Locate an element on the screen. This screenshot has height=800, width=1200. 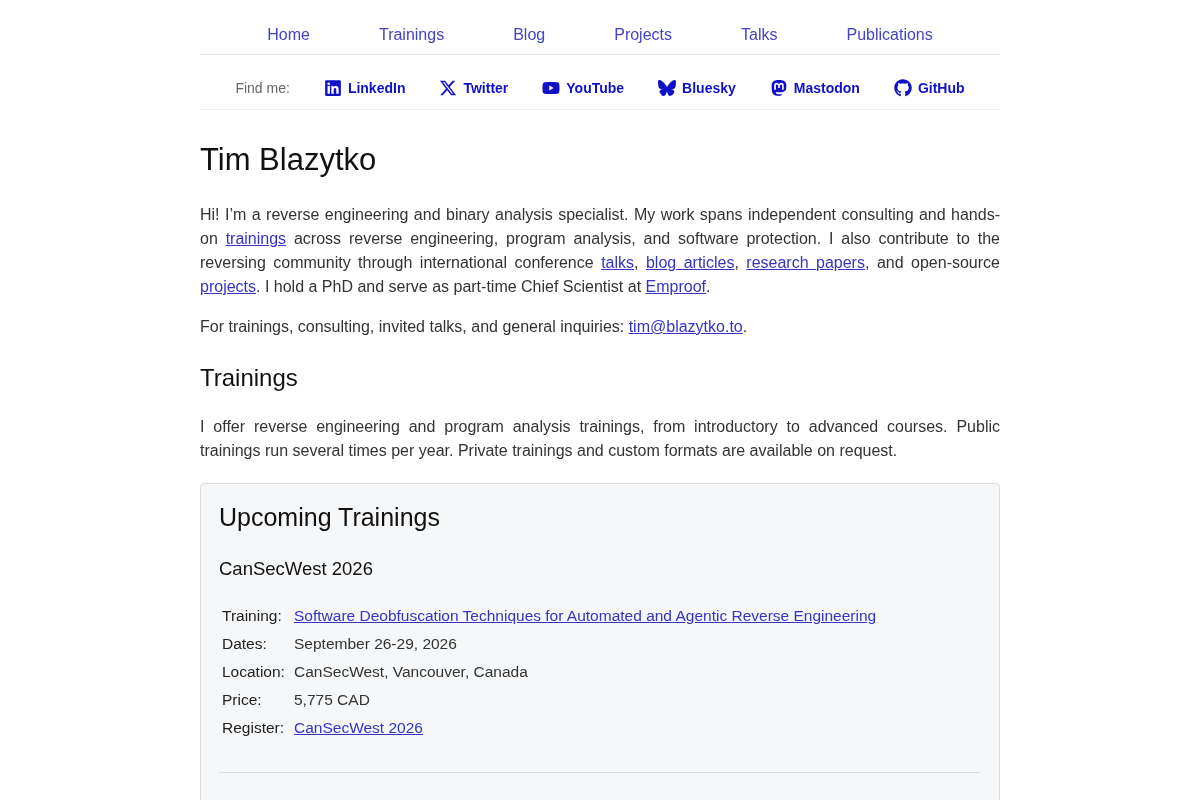
social-link: Mastodon is located at coordinates (814, 88).